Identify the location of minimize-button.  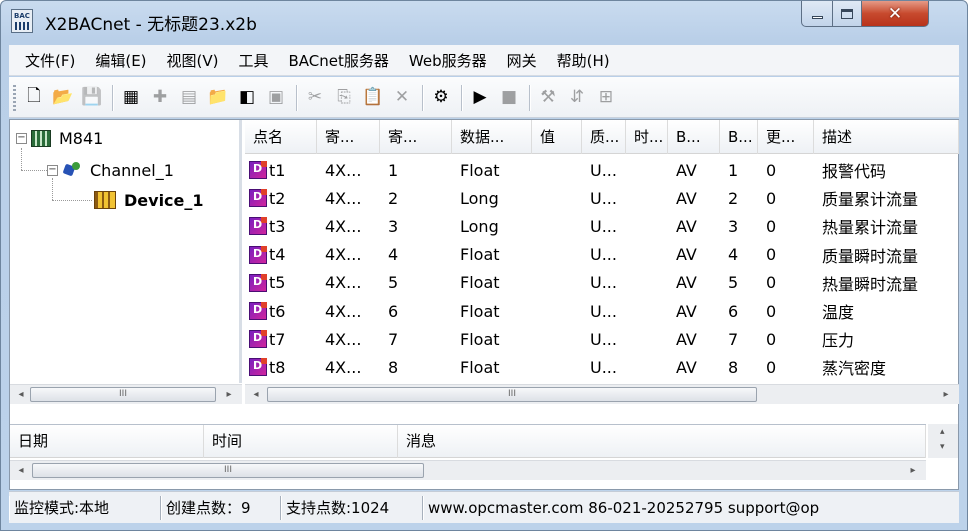
(817, 14).